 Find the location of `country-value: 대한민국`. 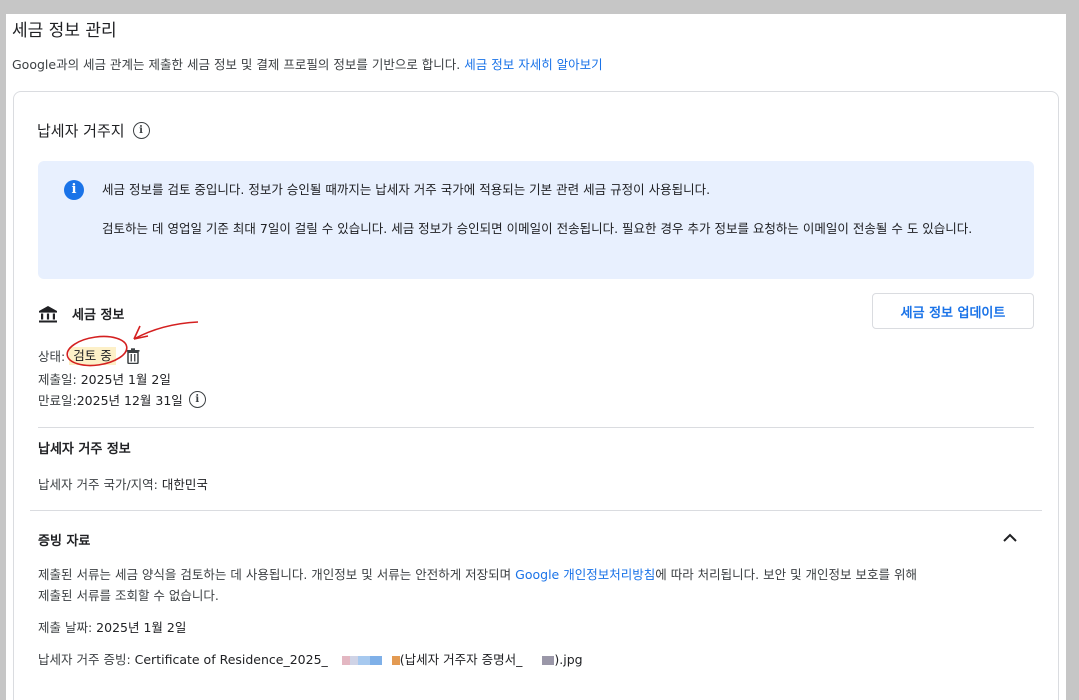

country-value: 대한민국 is located at coordinates (184, 484).